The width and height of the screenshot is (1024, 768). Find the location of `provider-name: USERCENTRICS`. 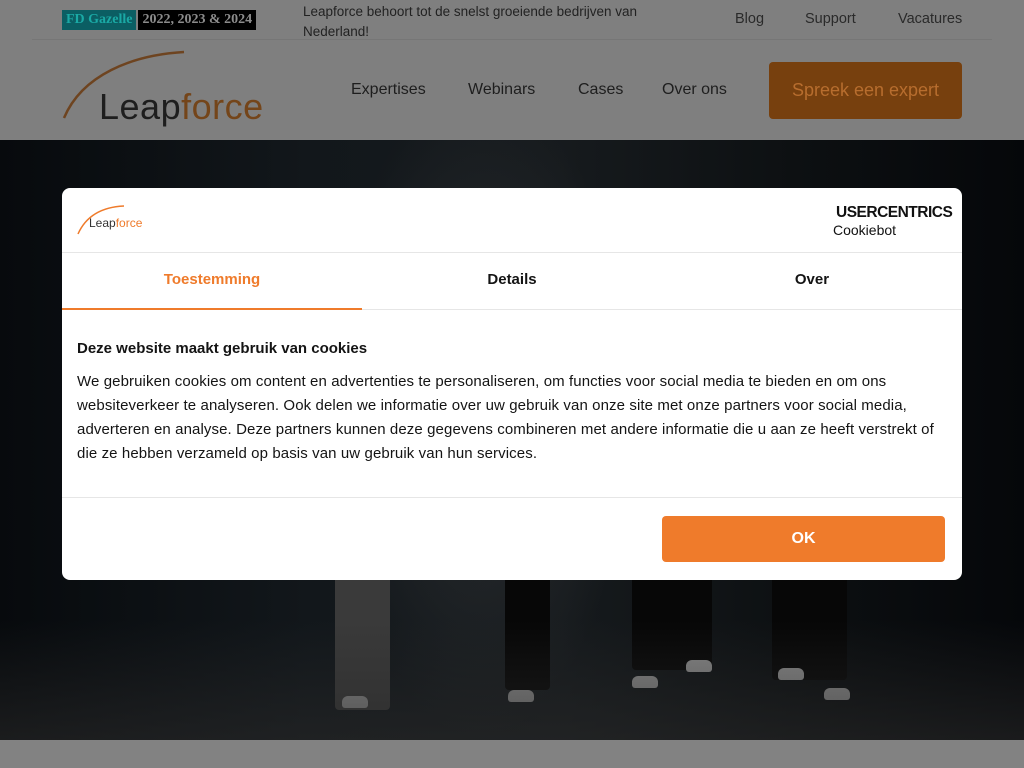

provider-name: USERCENTRICS is located at coordinates (894, 212).